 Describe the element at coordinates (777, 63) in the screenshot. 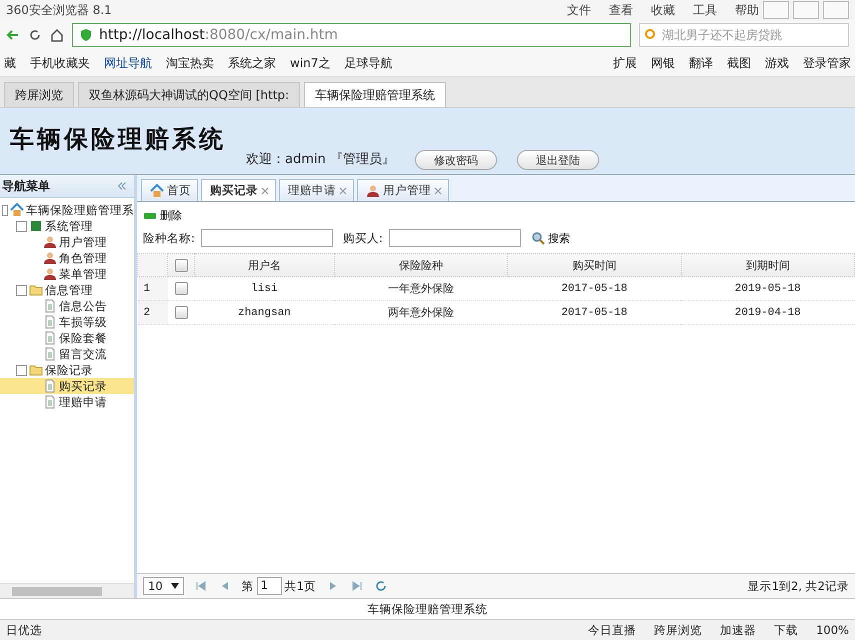

I see `toolbar-item: 游戏` at that location.